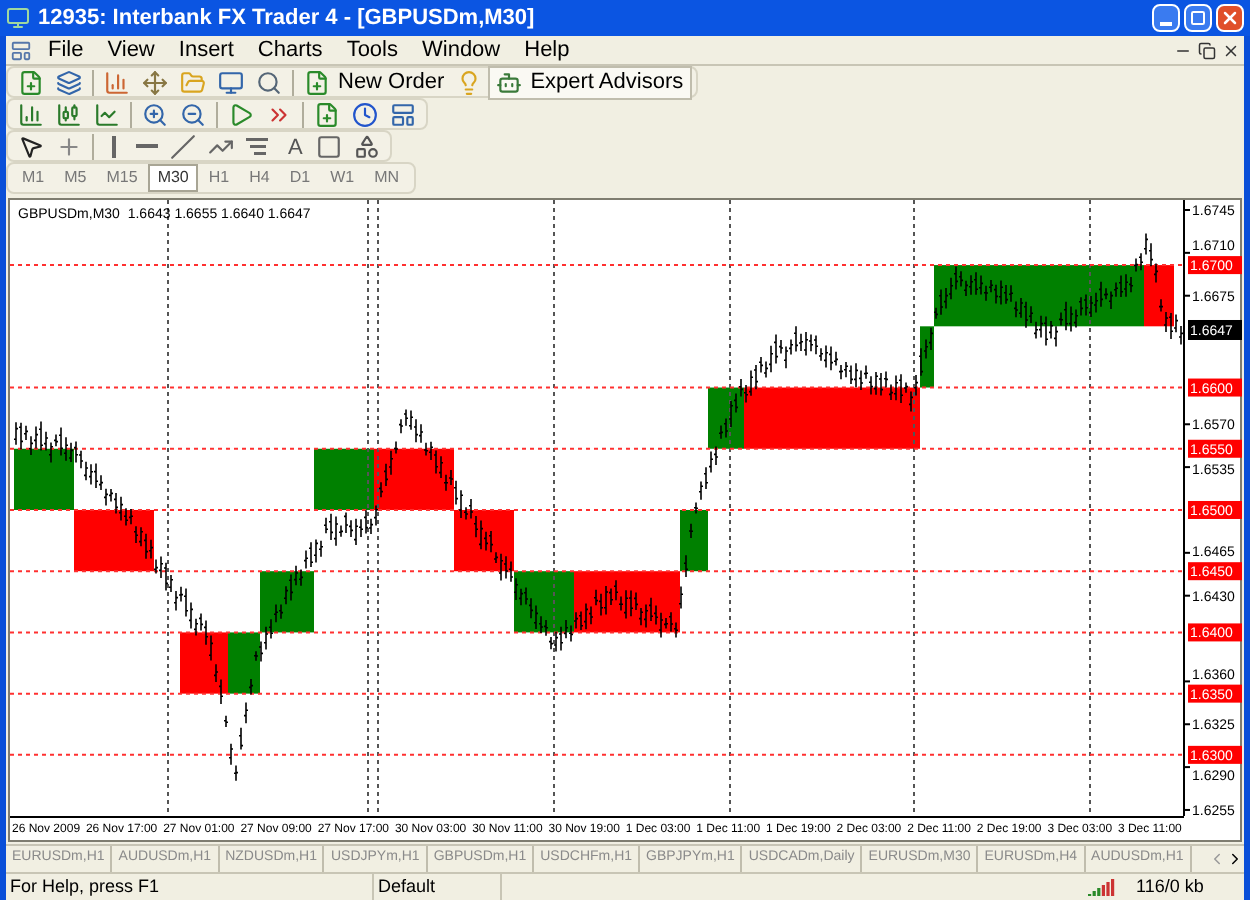 Image resolution: width=1250 pixels, height=900 pixels. I want to click on timeframe-button: W1, so click(342, 178).